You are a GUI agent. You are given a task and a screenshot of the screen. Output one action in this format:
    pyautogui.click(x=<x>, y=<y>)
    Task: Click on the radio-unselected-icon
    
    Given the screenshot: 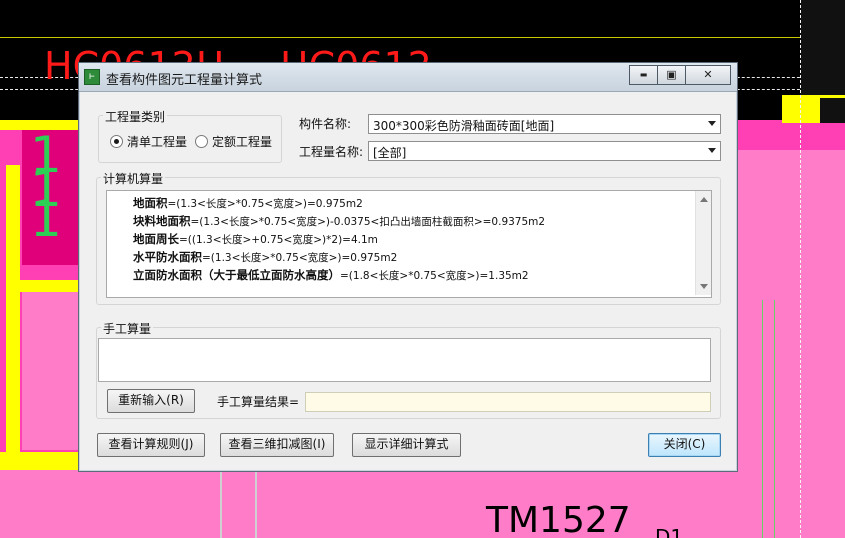 What is the action you would take?
    pyautogui.click(x=201, y=141)
    